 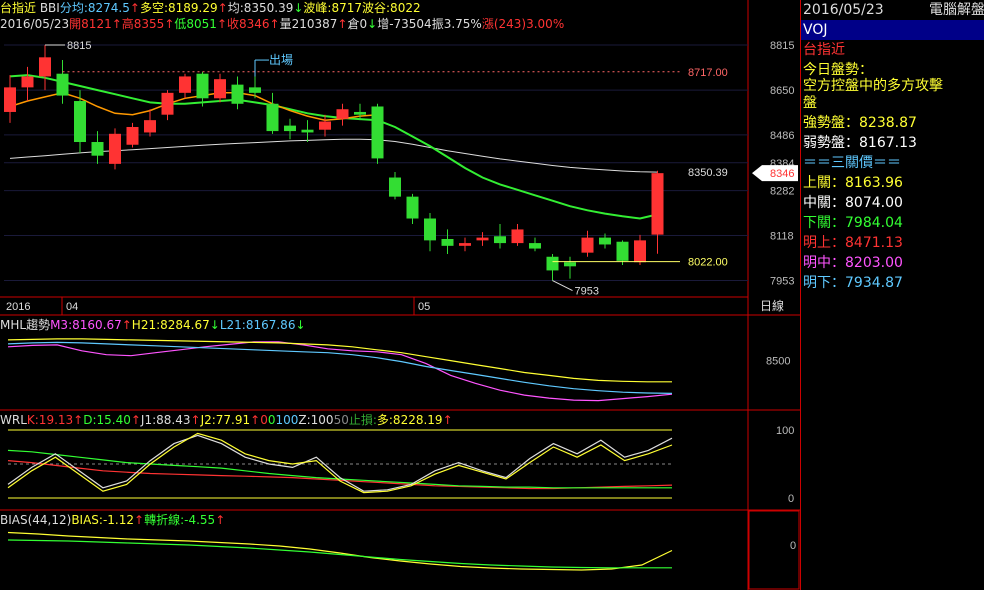 I want to click on WRL-label-3: D:15.40, so click(x=107, y=420).